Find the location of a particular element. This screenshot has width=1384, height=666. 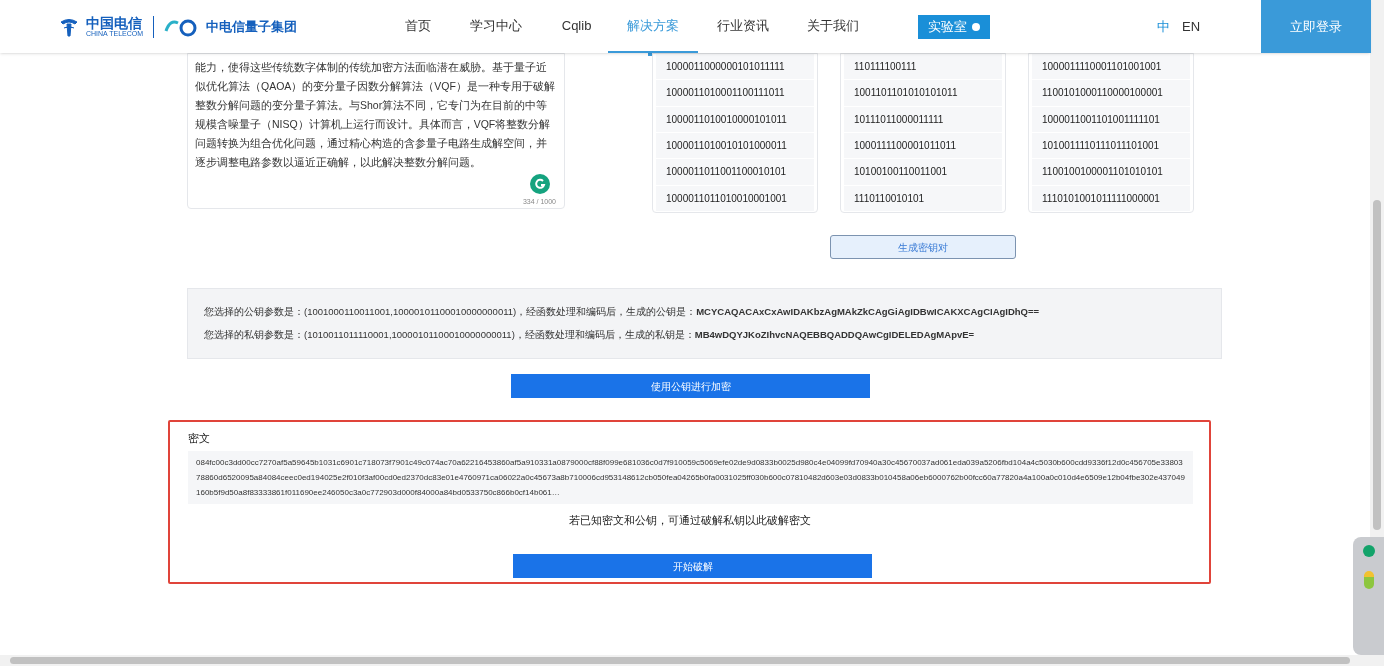

lab-button: 实验室 is located at coordinates (954, 26).